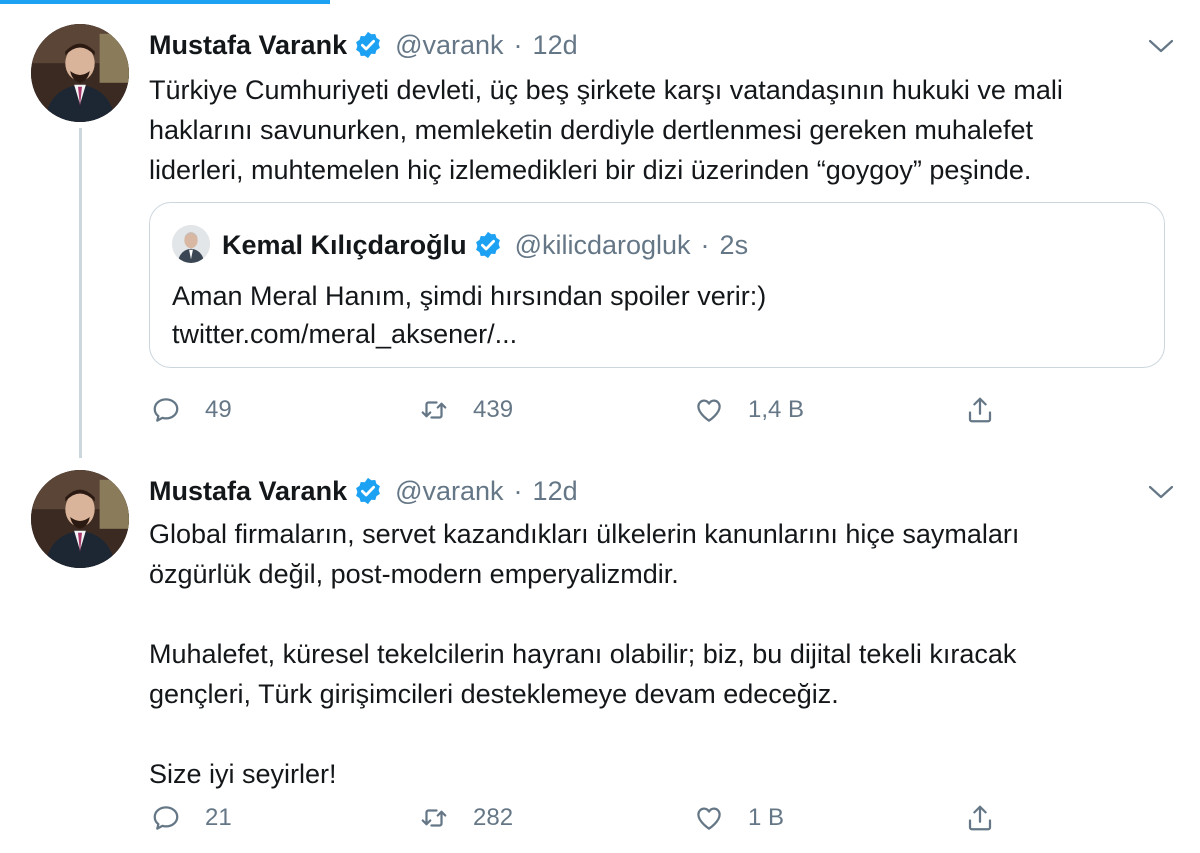 This screenshot has width=1200, height=853. What do you see at coordinates (218, 409) in the screenshot?
I see `reply-count: 49` at bounding box center [218, 409].